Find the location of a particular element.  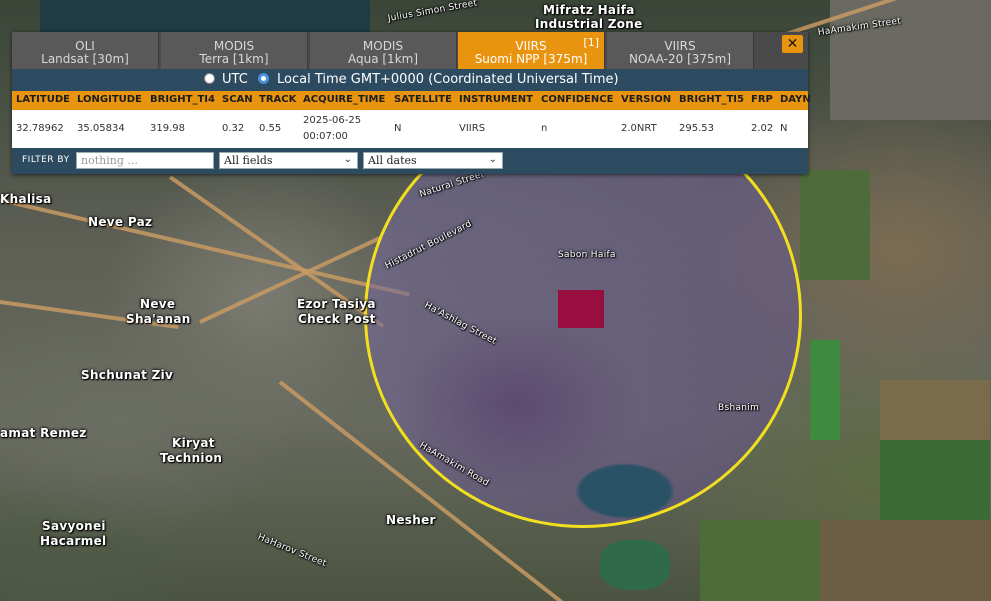

close-button: ✕ is located at coordinates (792, 44).